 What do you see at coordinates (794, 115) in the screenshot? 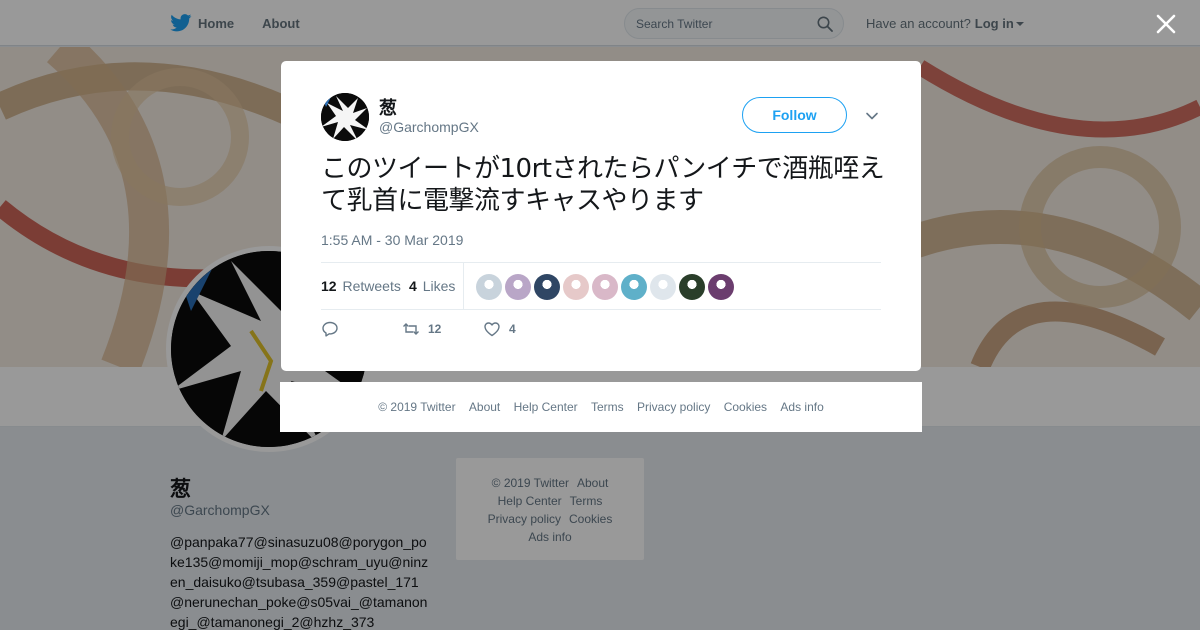
I see `follow-button: Follow` at bounding box center [794, 115].